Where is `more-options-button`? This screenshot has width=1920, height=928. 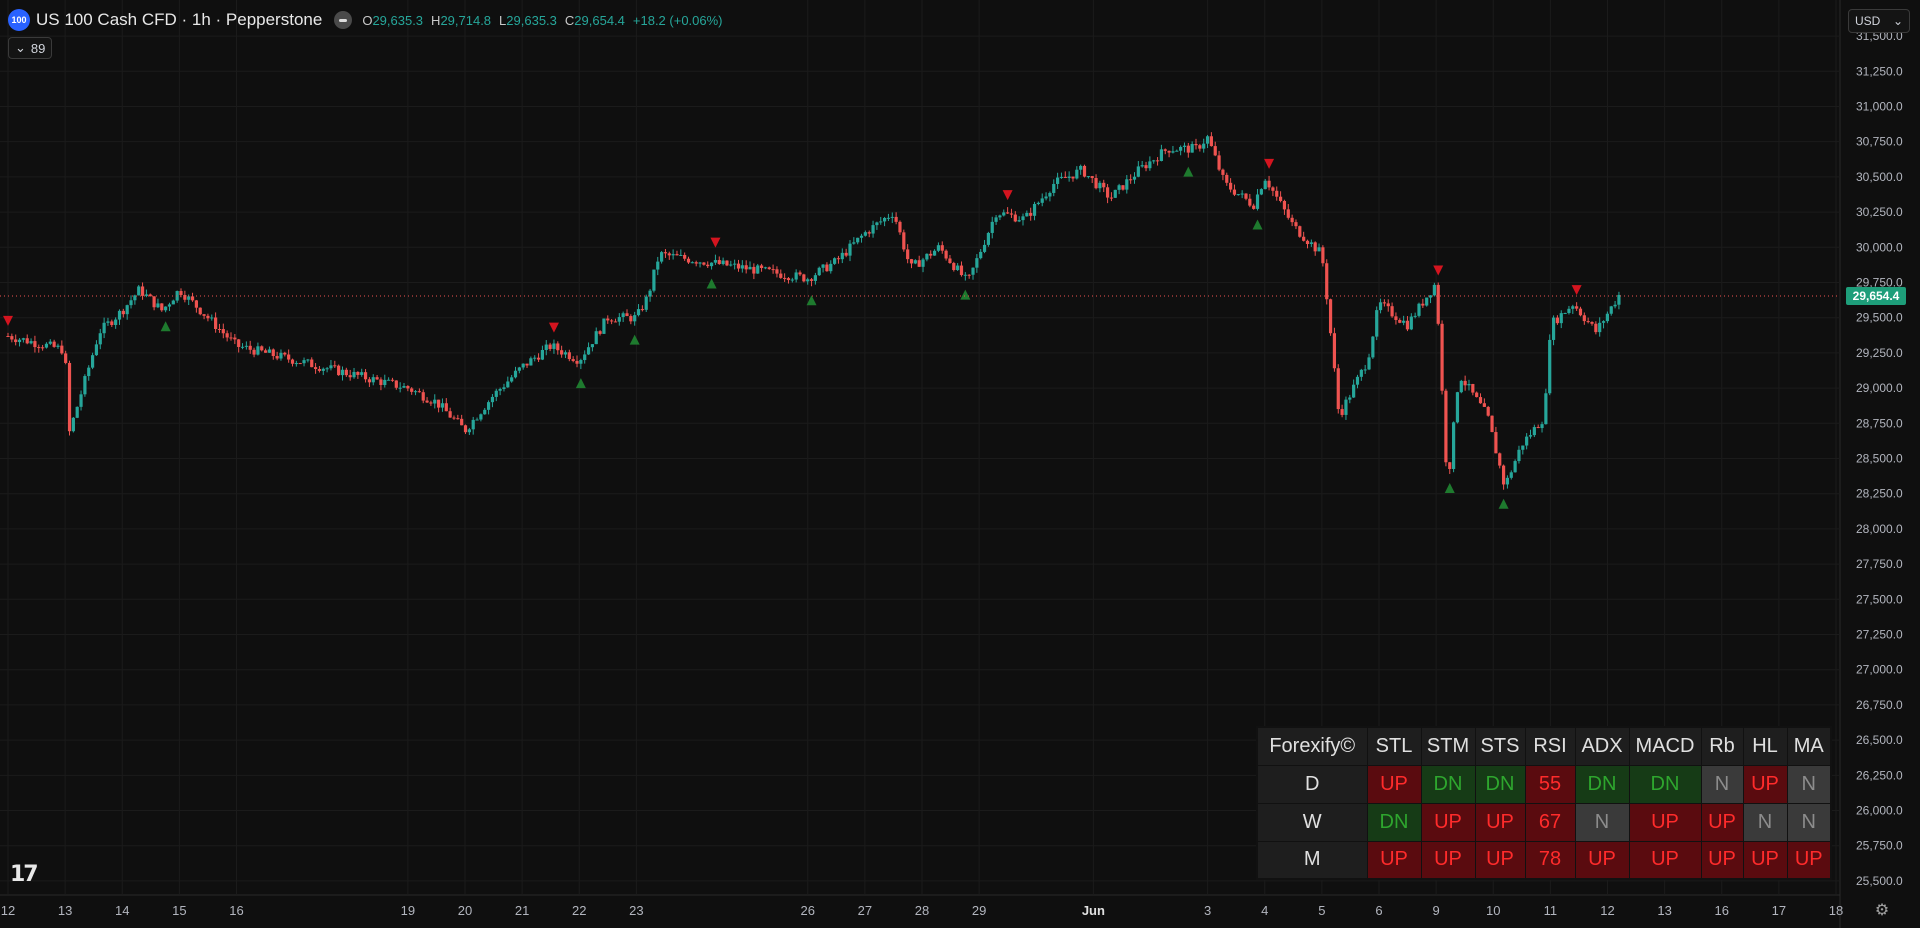 more-options-button is located at coordinates (343, 20).